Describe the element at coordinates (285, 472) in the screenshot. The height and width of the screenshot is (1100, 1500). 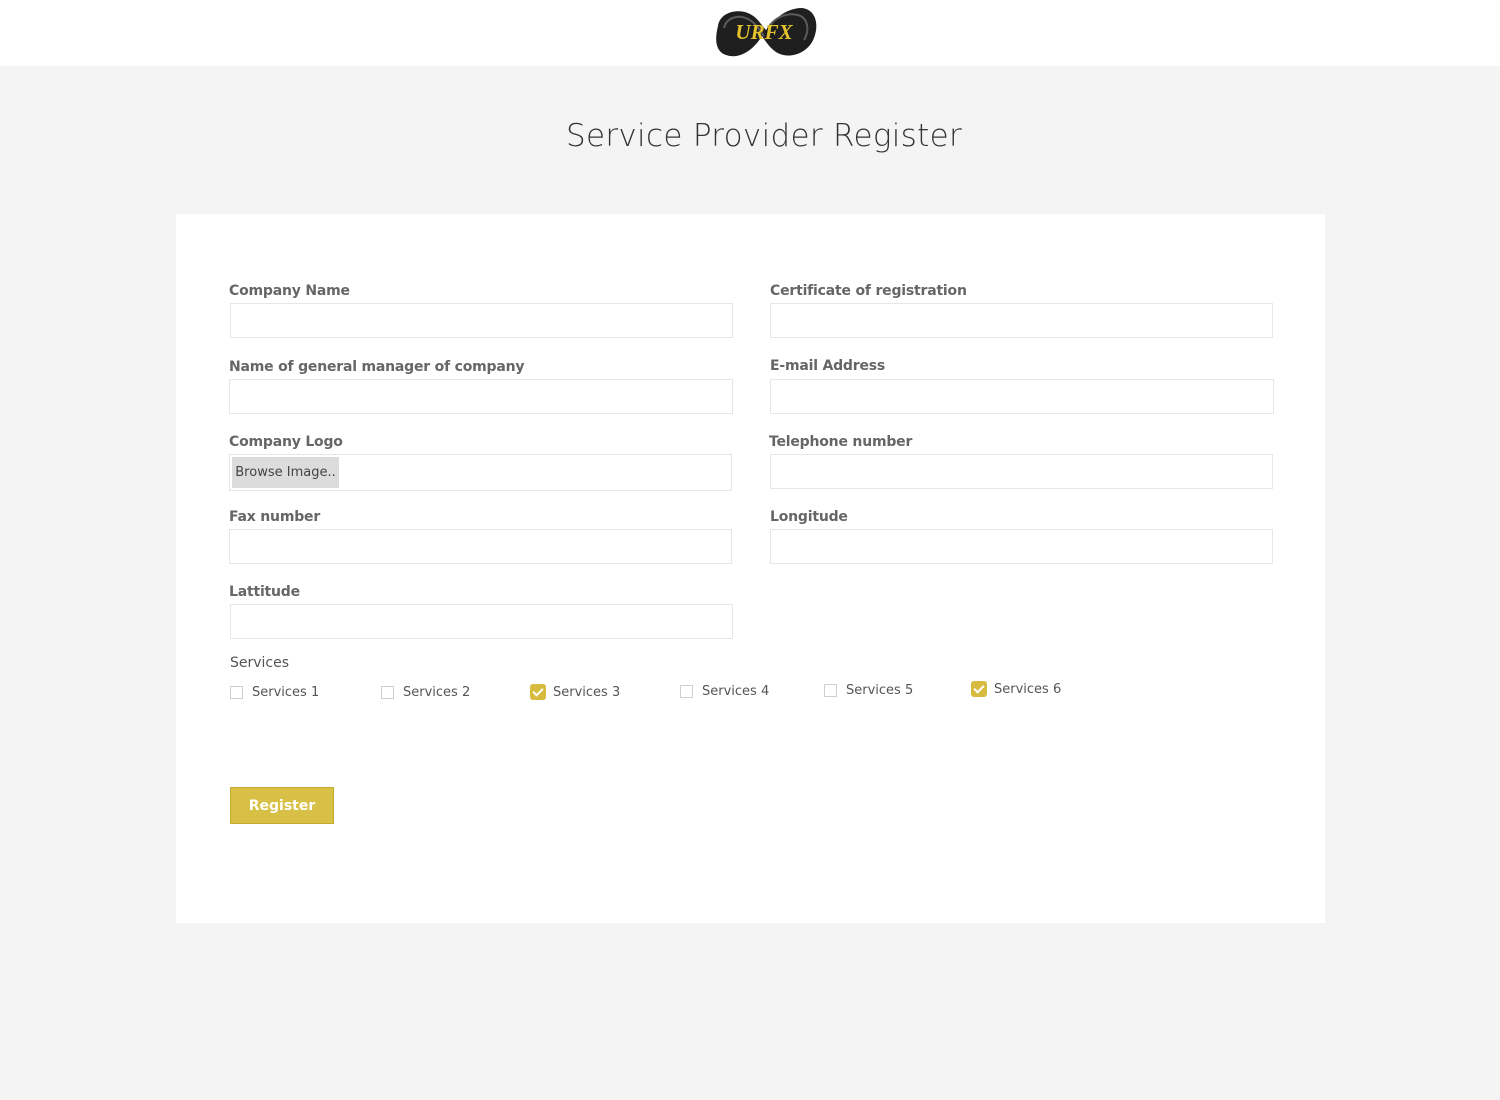
I see `browse-image-button: Browse Image..` at that location.